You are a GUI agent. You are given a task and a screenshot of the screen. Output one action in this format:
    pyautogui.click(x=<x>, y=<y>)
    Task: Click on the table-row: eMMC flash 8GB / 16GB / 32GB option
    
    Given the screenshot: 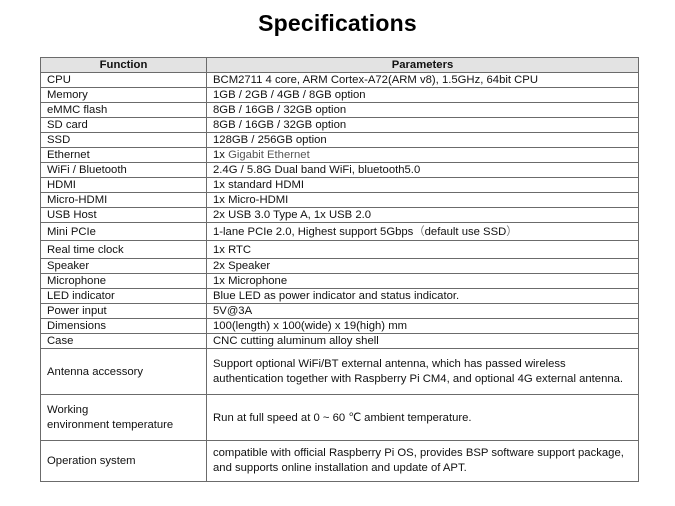 What is the action you would take?
    pyautogui.click(x=339, y=110)
    